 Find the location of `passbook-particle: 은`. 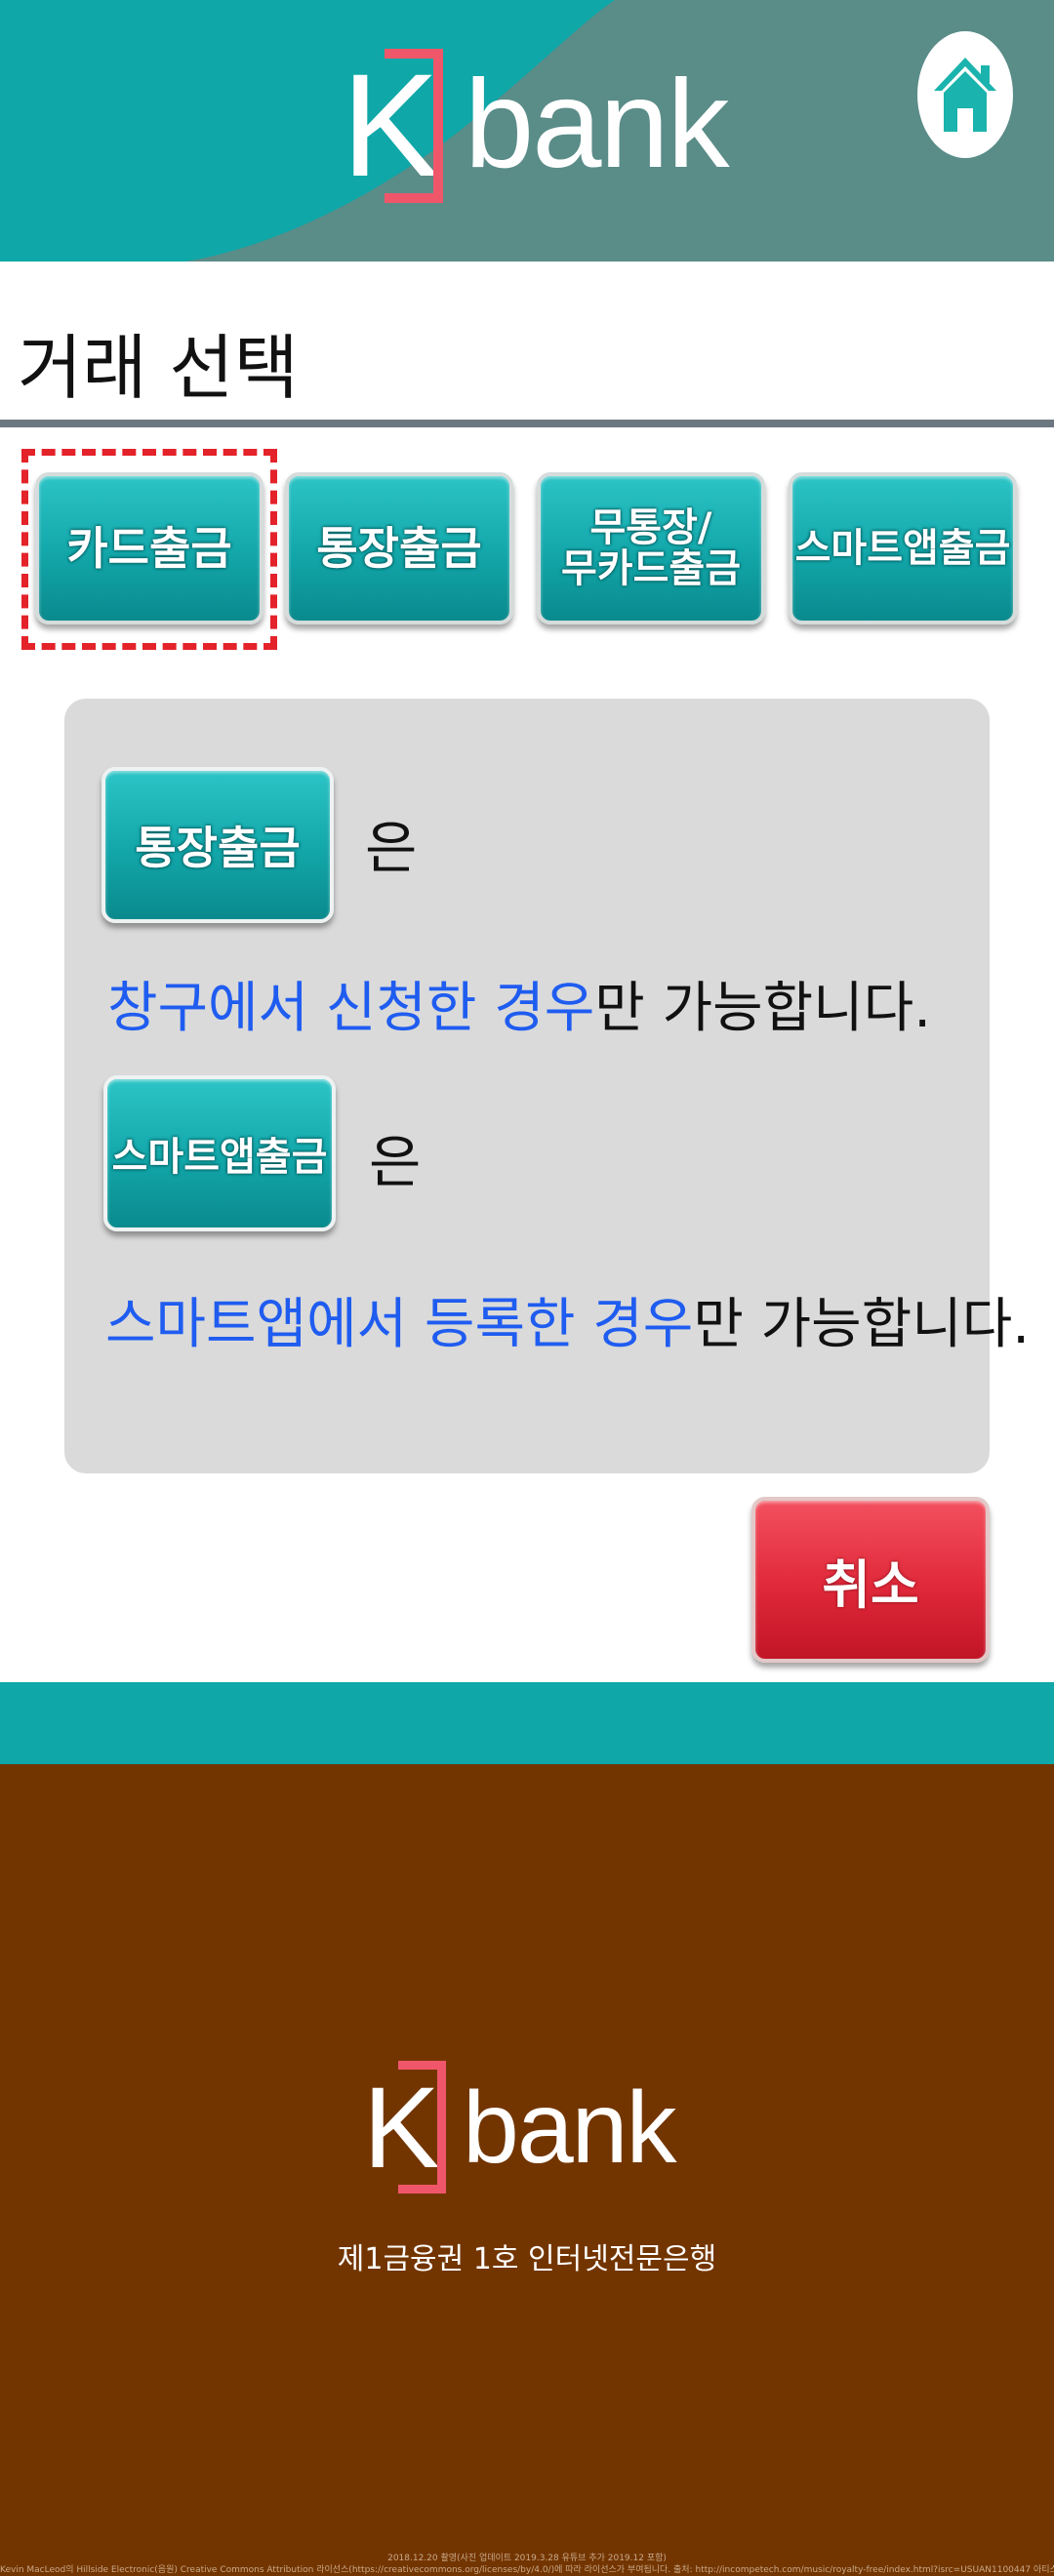

passbook-particle: 은 is located at coordinates (391, 848).